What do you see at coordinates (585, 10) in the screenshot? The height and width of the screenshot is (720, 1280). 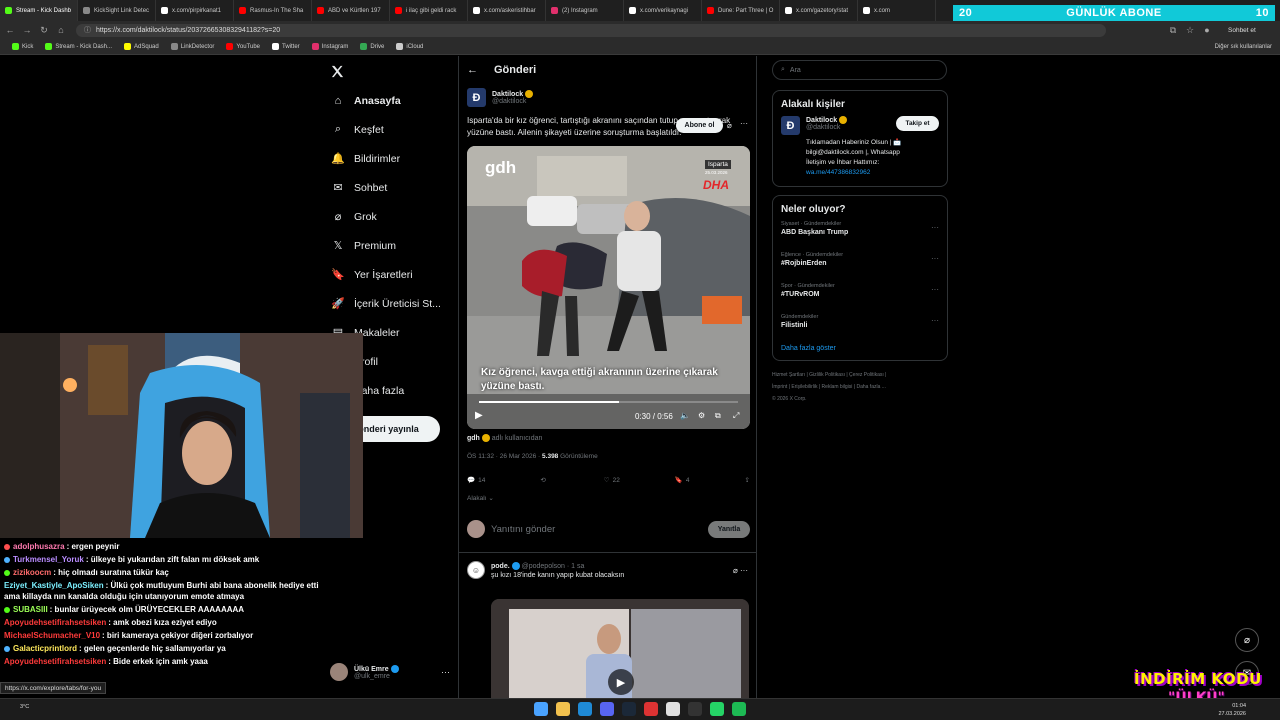 I see `browser-tab: (2) Instagram` at bounding box center [585, 10].